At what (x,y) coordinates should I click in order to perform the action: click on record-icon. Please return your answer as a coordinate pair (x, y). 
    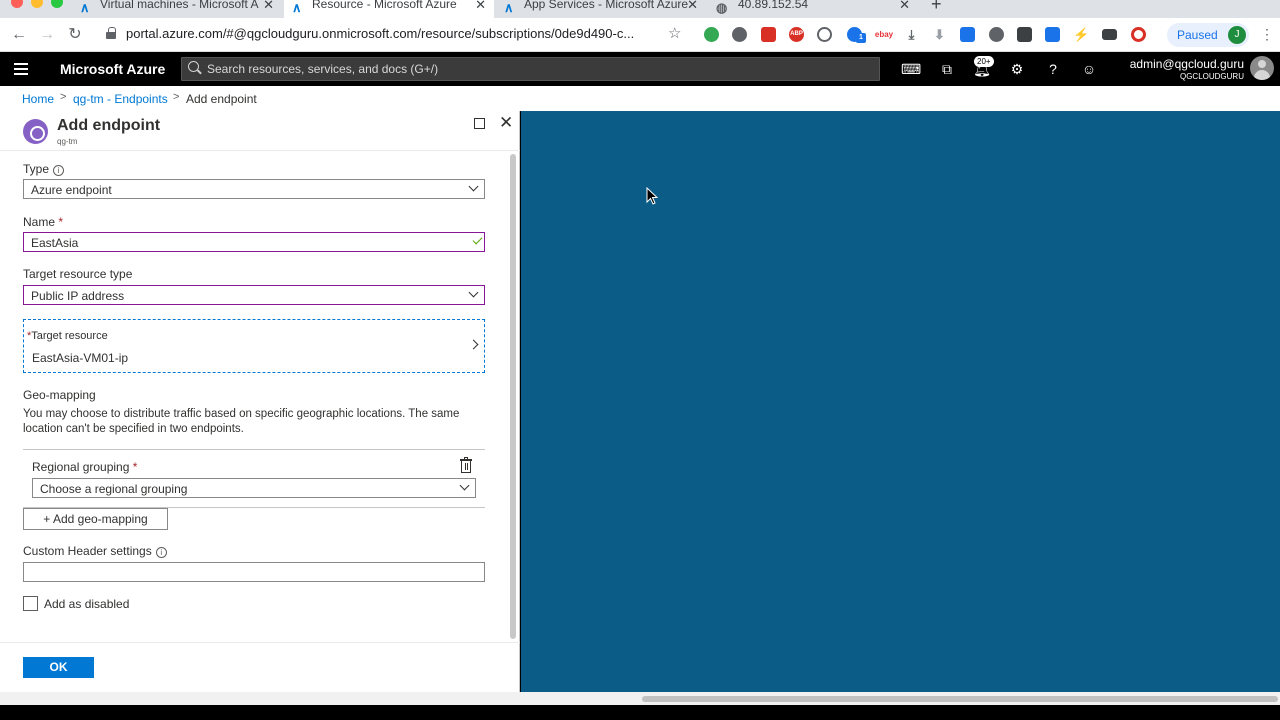
    Looking at the image, I should click on (1138, 34).